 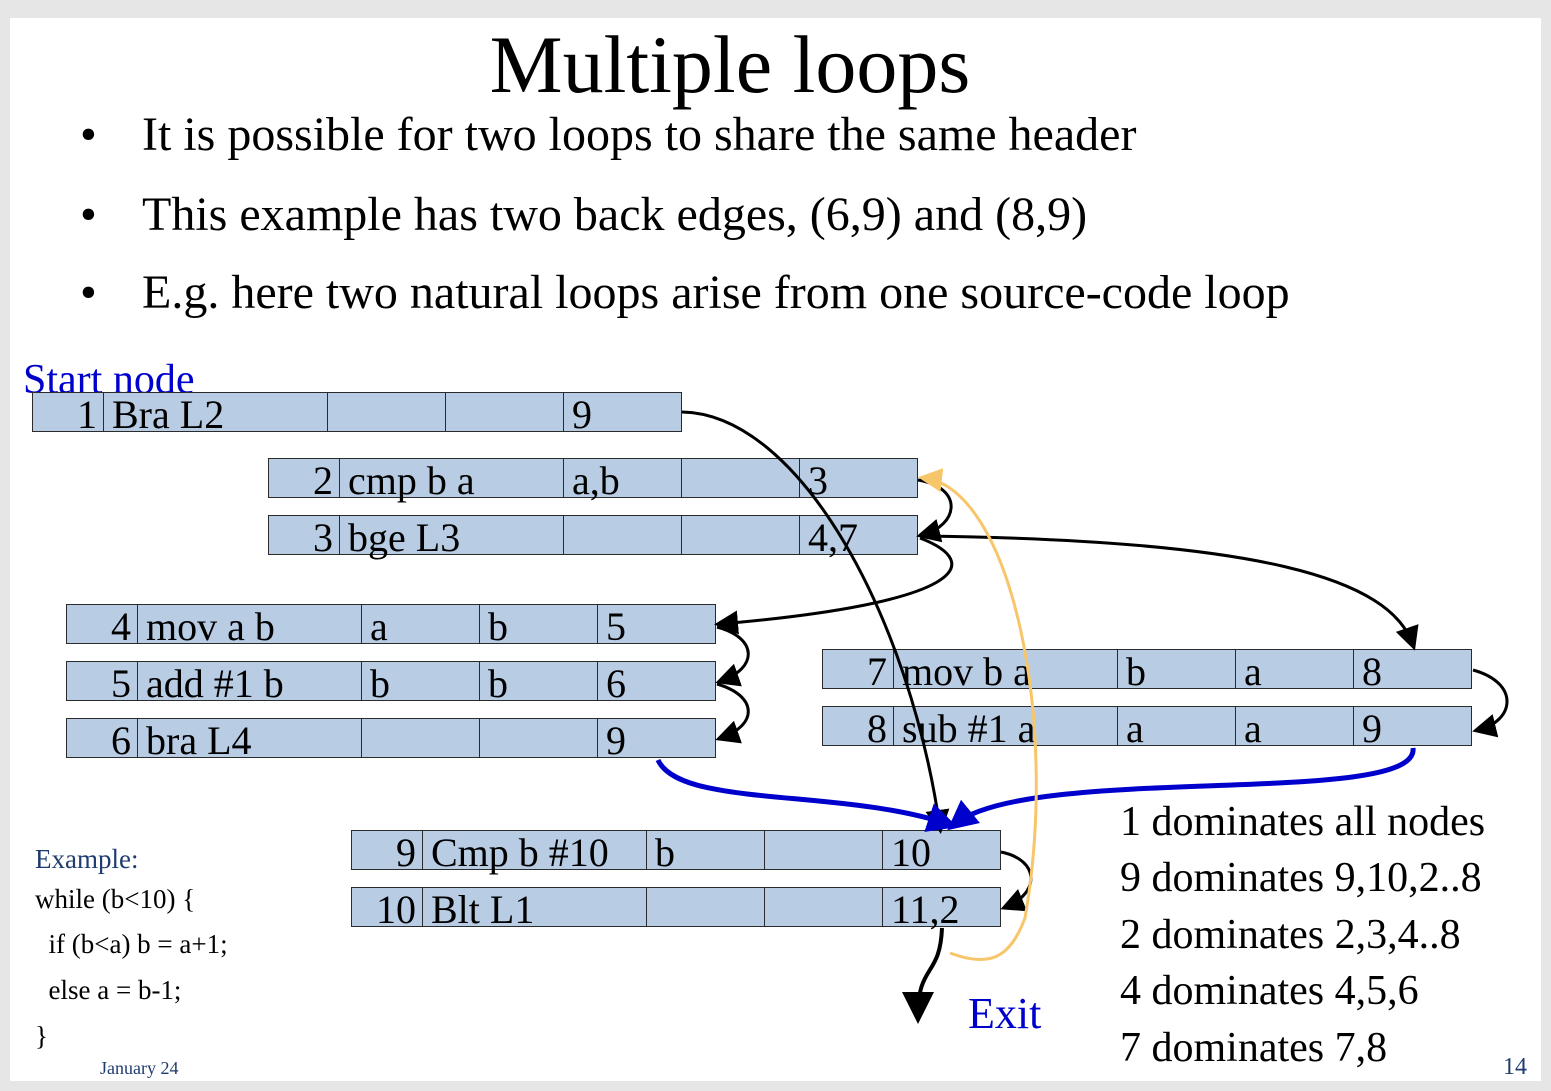 I want to click on dominance-line: 2 dominates 2,3,4..8, so click(x=1290, y=935).